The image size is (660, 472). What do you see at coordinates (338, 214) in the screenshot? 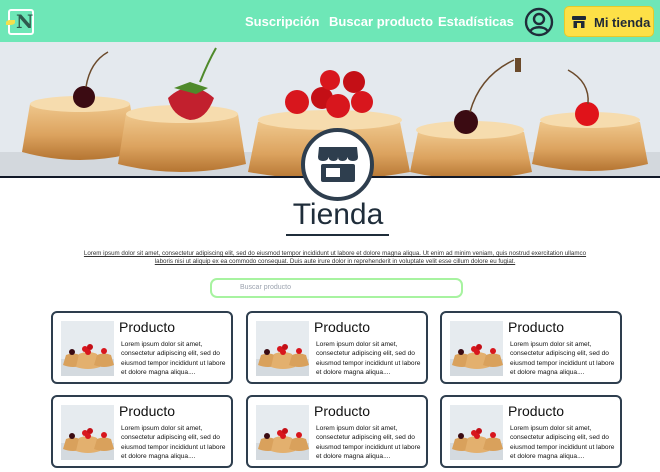
I see `page-title: Tienda` at bounding box center [338, 214].